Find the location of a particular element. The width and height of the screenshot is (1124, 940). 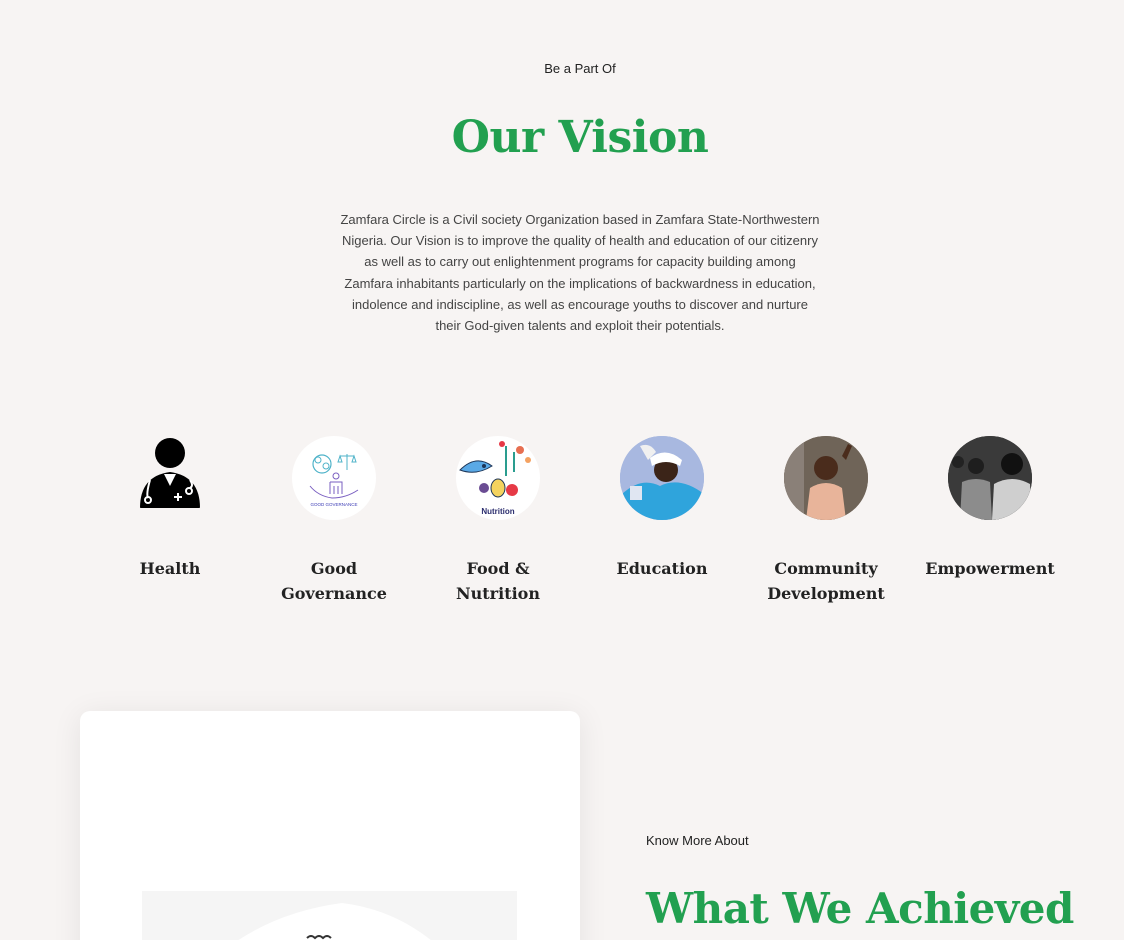

about-image is located at coordinates (329, 915).